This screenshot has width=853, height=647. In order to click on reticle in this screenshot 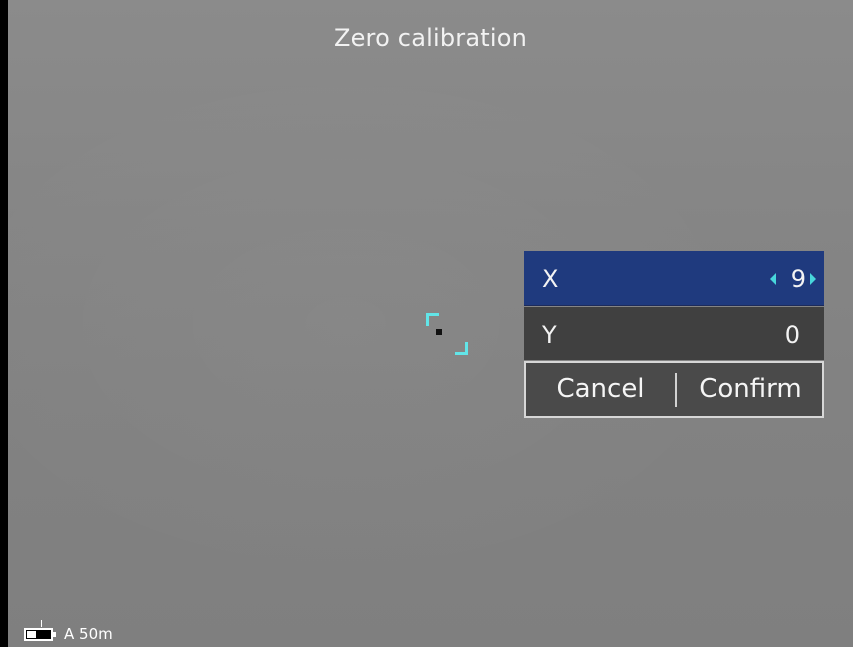, I will do `click(447, 334)`.